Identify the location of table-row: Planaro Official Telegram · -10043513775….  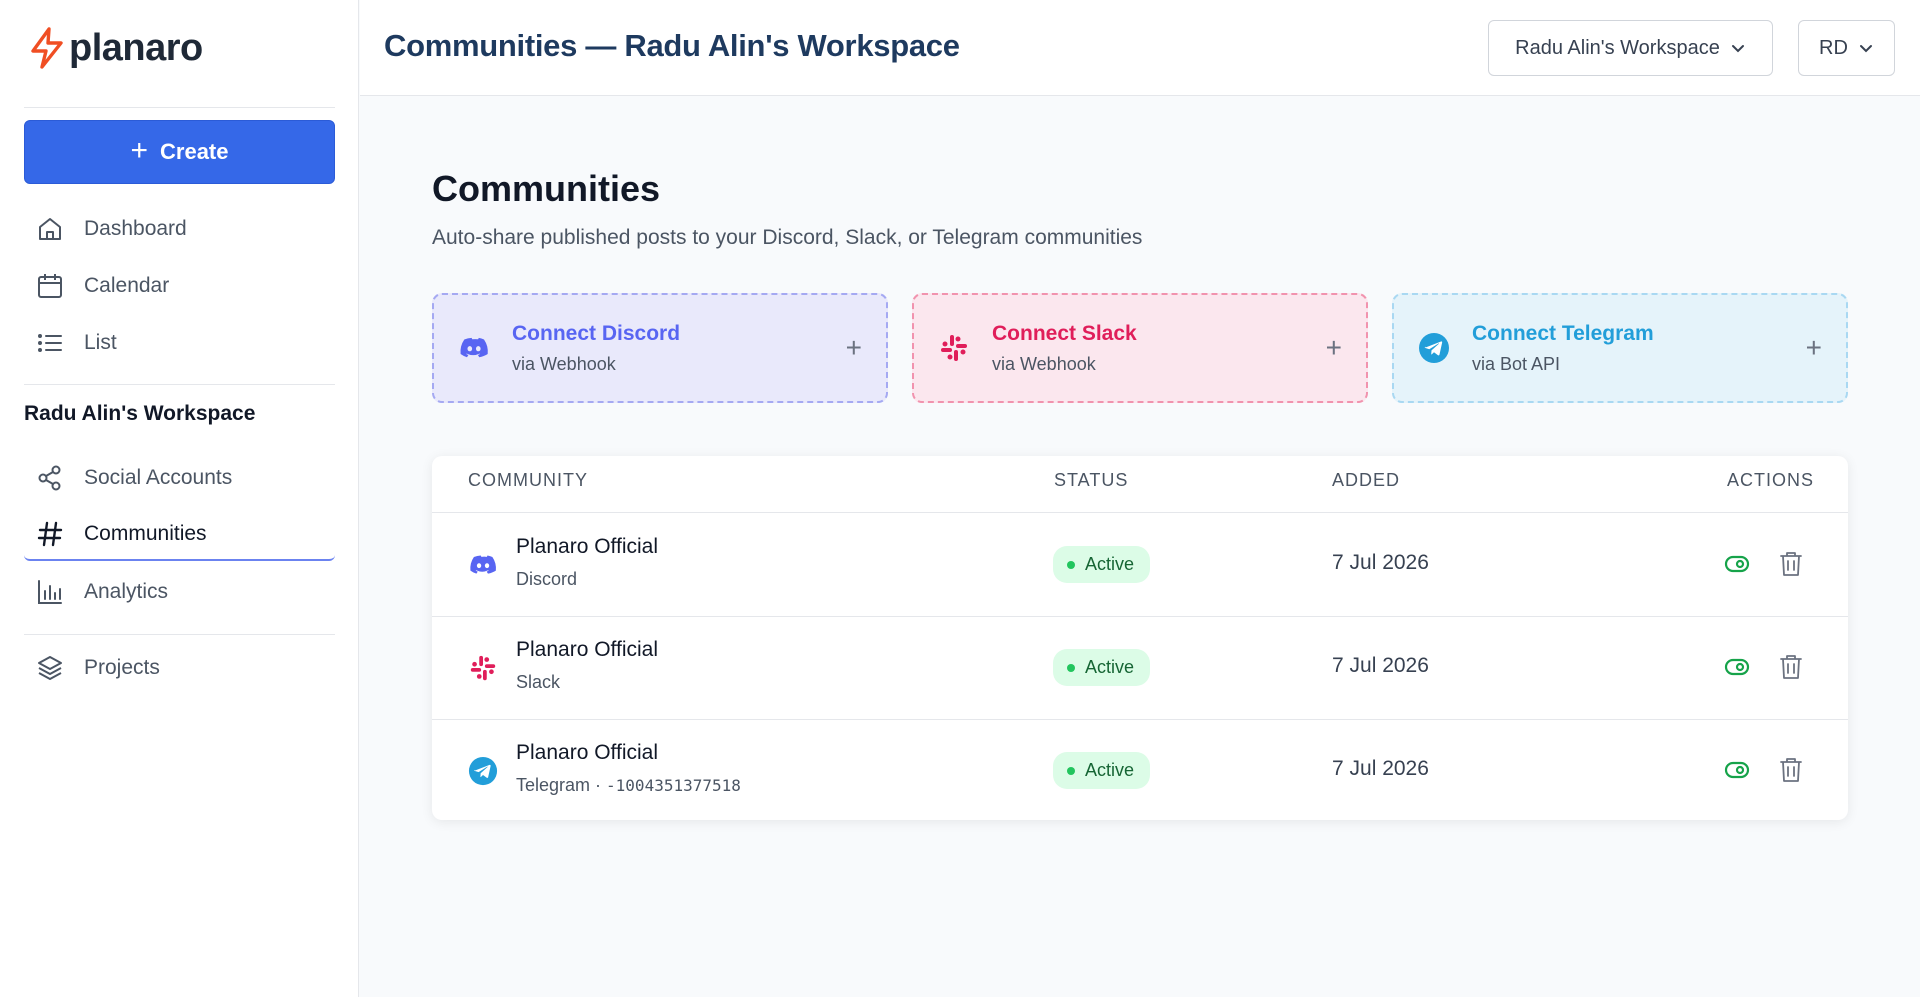
(1140, 770).